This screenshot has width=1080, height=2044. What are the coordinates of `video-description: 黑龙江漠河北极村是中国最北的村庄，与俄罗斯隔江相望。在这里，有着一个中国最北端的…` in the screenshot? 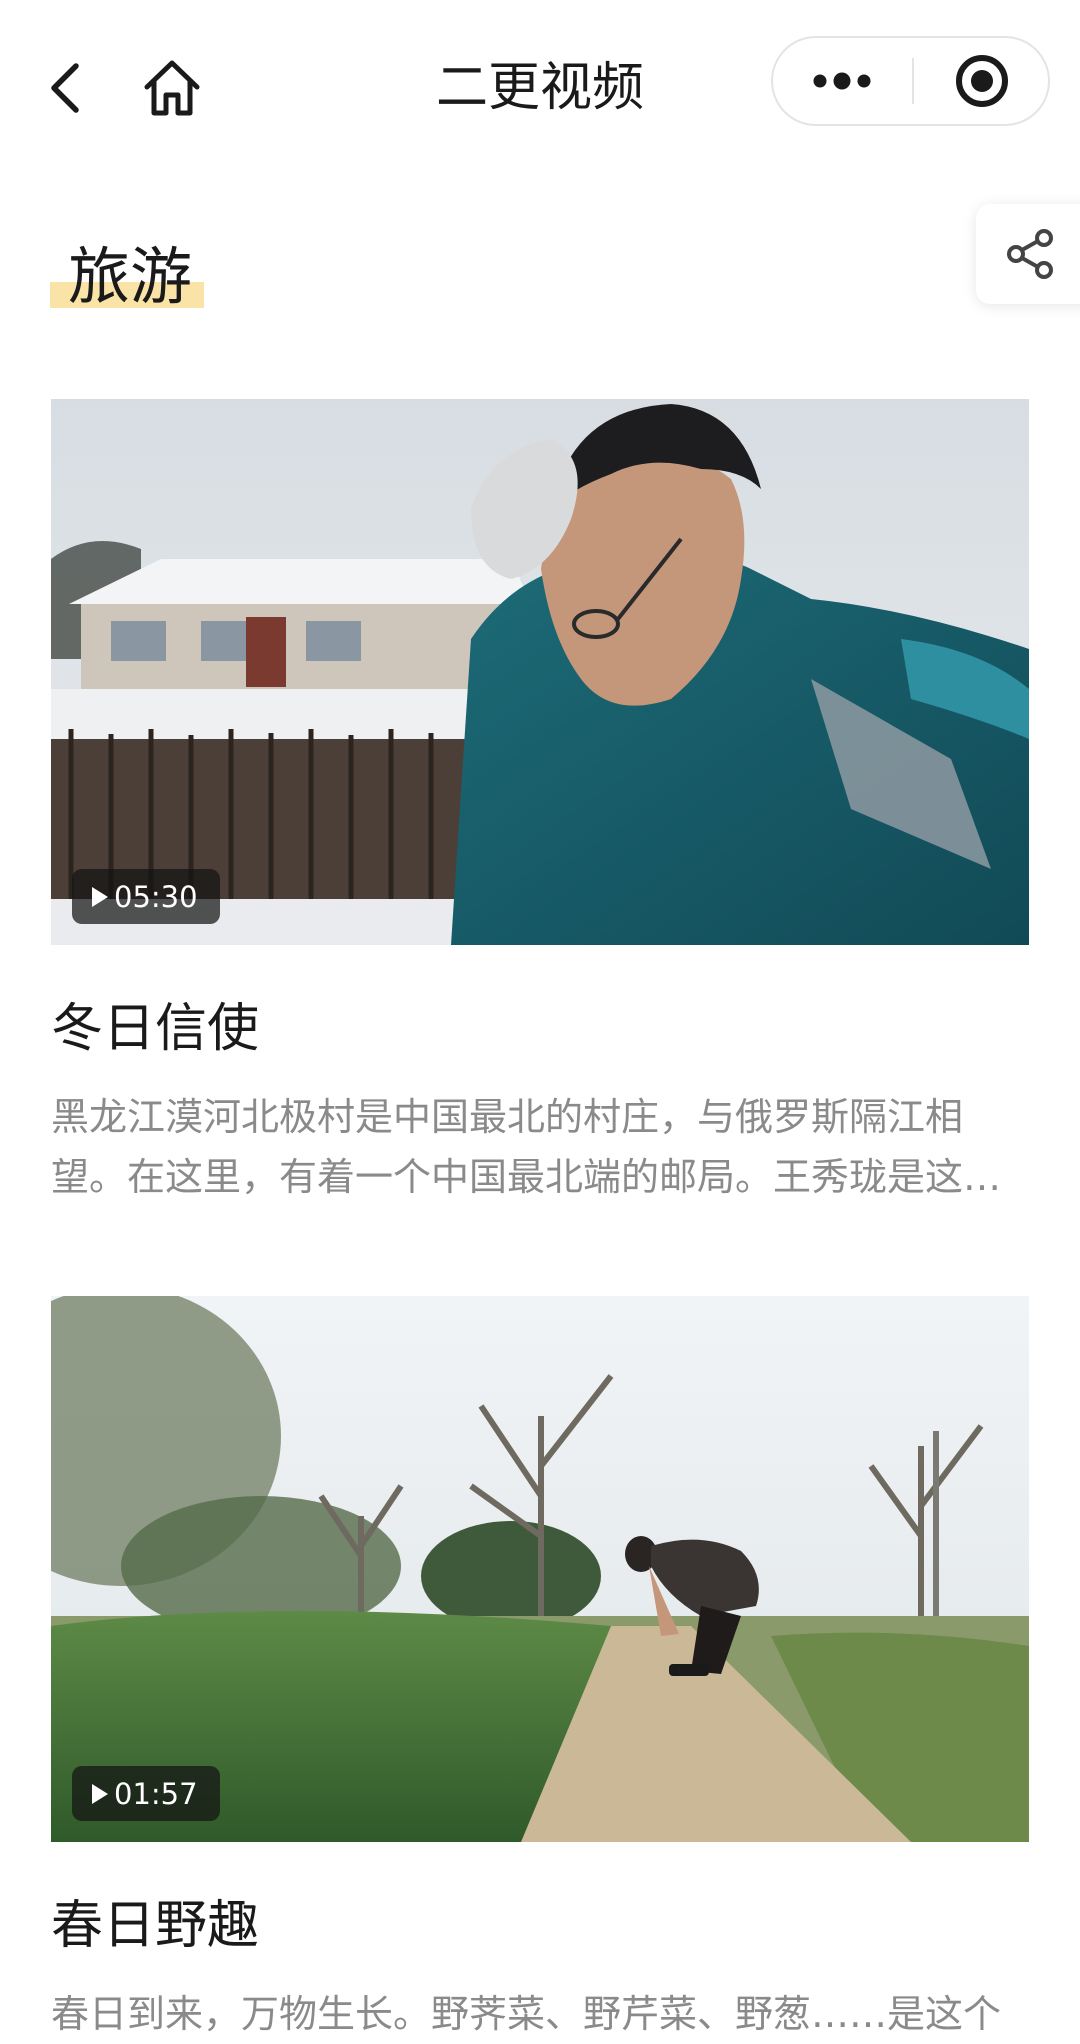 It's located at (526, 1147).